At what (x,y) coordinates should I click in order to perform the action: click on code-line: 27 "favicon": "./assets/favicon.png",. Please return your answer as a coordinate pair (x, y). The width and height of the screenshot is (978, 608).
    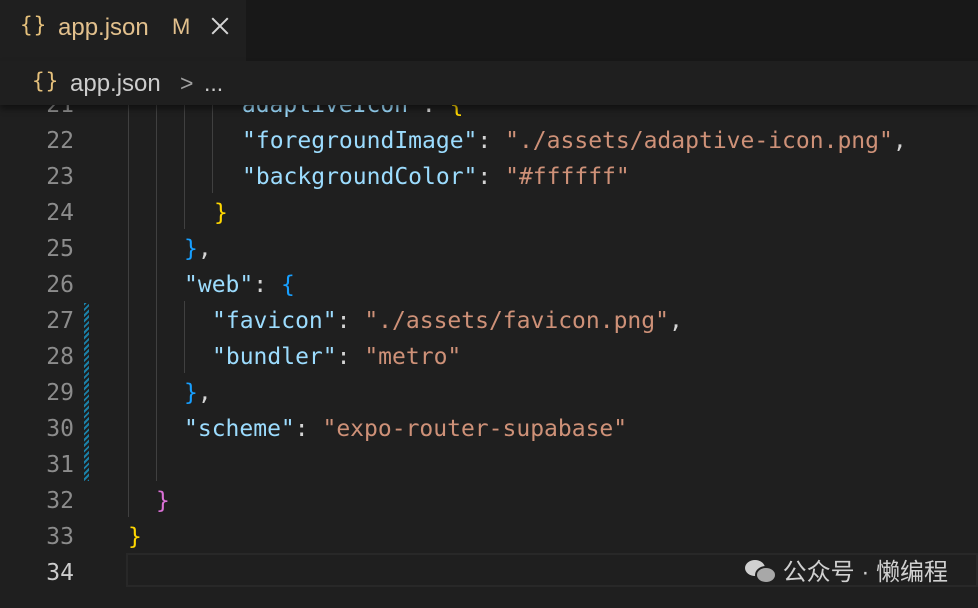
    Looking at the image, I should click on (489, 321).